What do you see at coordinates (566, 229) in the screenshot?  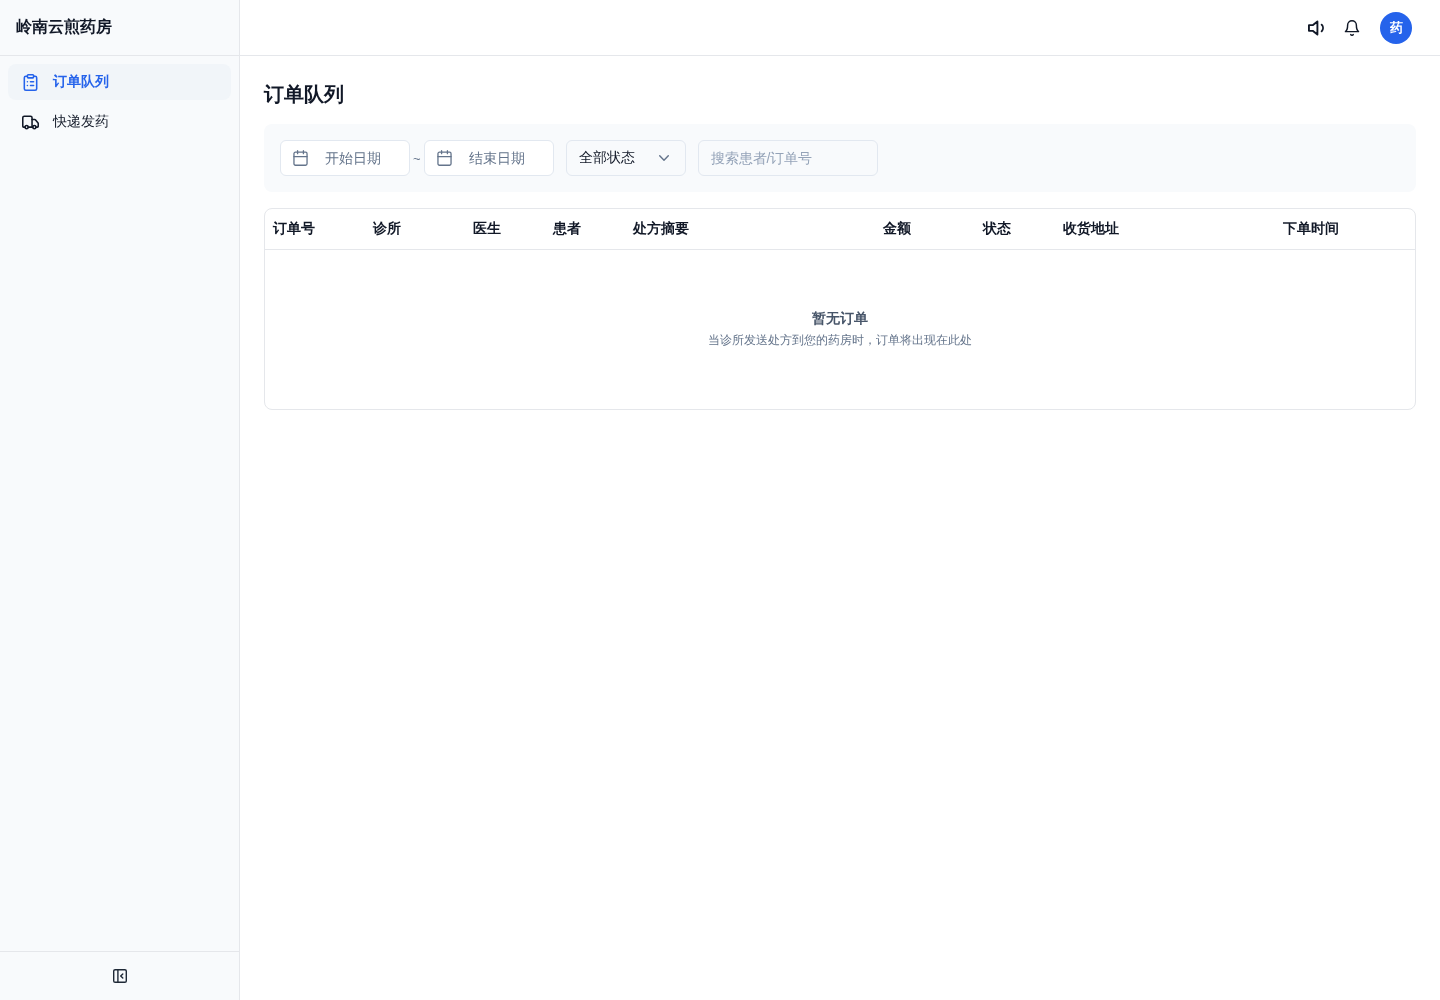 I see `column-header: 患者` at bounding box center [566, 229].